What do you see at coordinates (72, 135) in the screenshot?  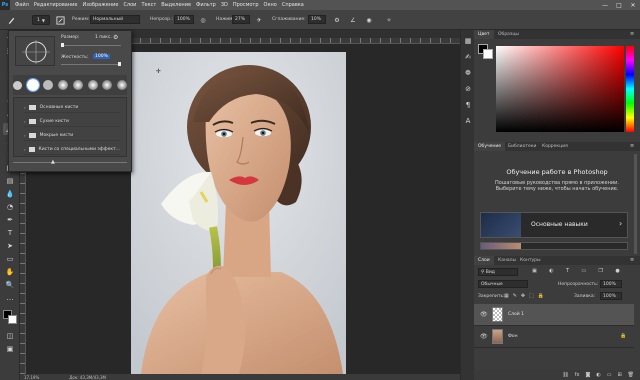 I see `folder-wet-brushes: › Мокрые кисти` at bounding box center [72, 135].